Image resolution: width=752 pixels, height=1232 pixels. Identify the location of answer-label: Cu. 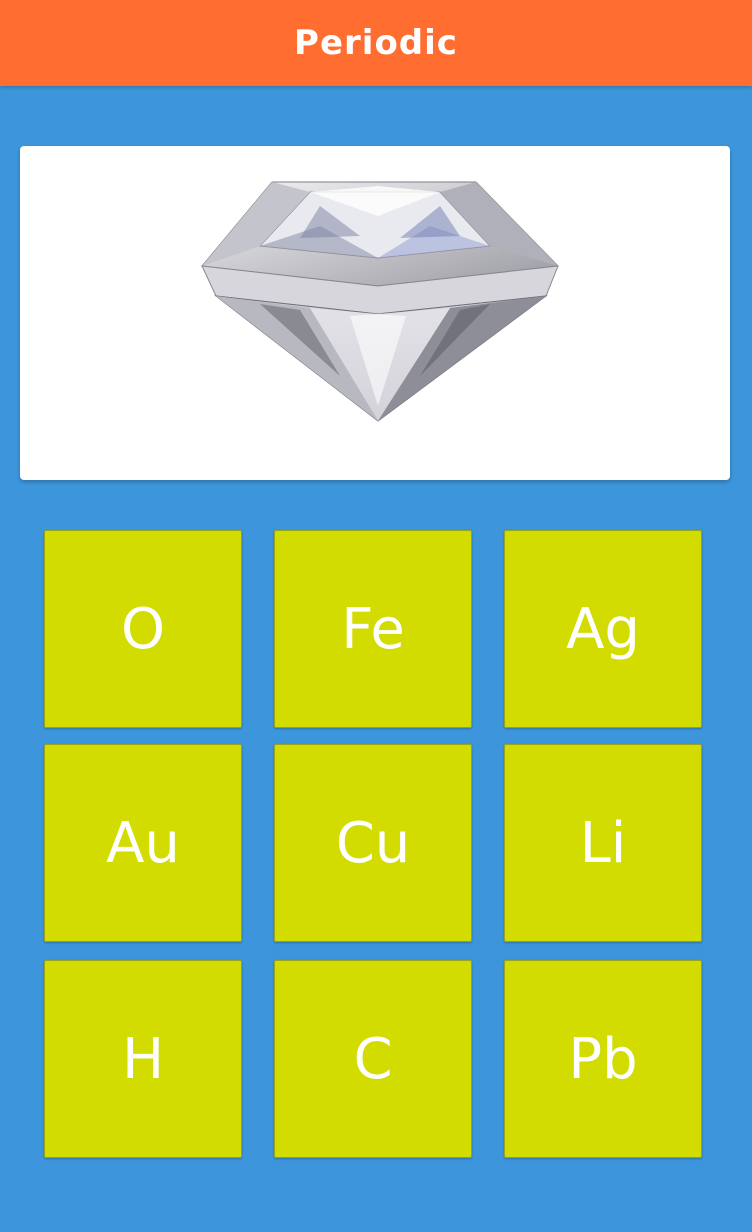
(373, 843).